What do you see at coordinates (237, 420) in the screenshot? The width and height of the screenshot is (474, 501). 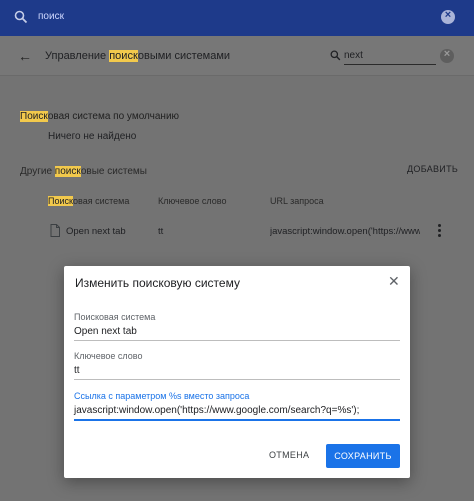 I see `url-underline` at bounding box center [237, 420].